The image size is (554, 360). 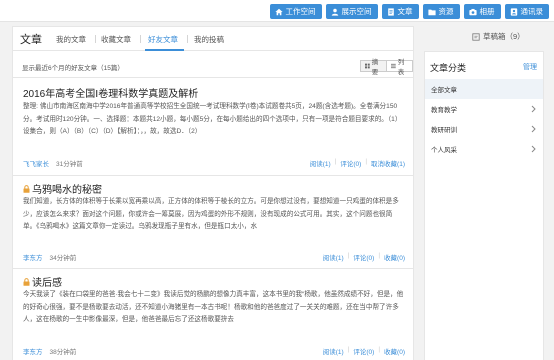 I want to click on camera-icon, so click(x=472, y=12).